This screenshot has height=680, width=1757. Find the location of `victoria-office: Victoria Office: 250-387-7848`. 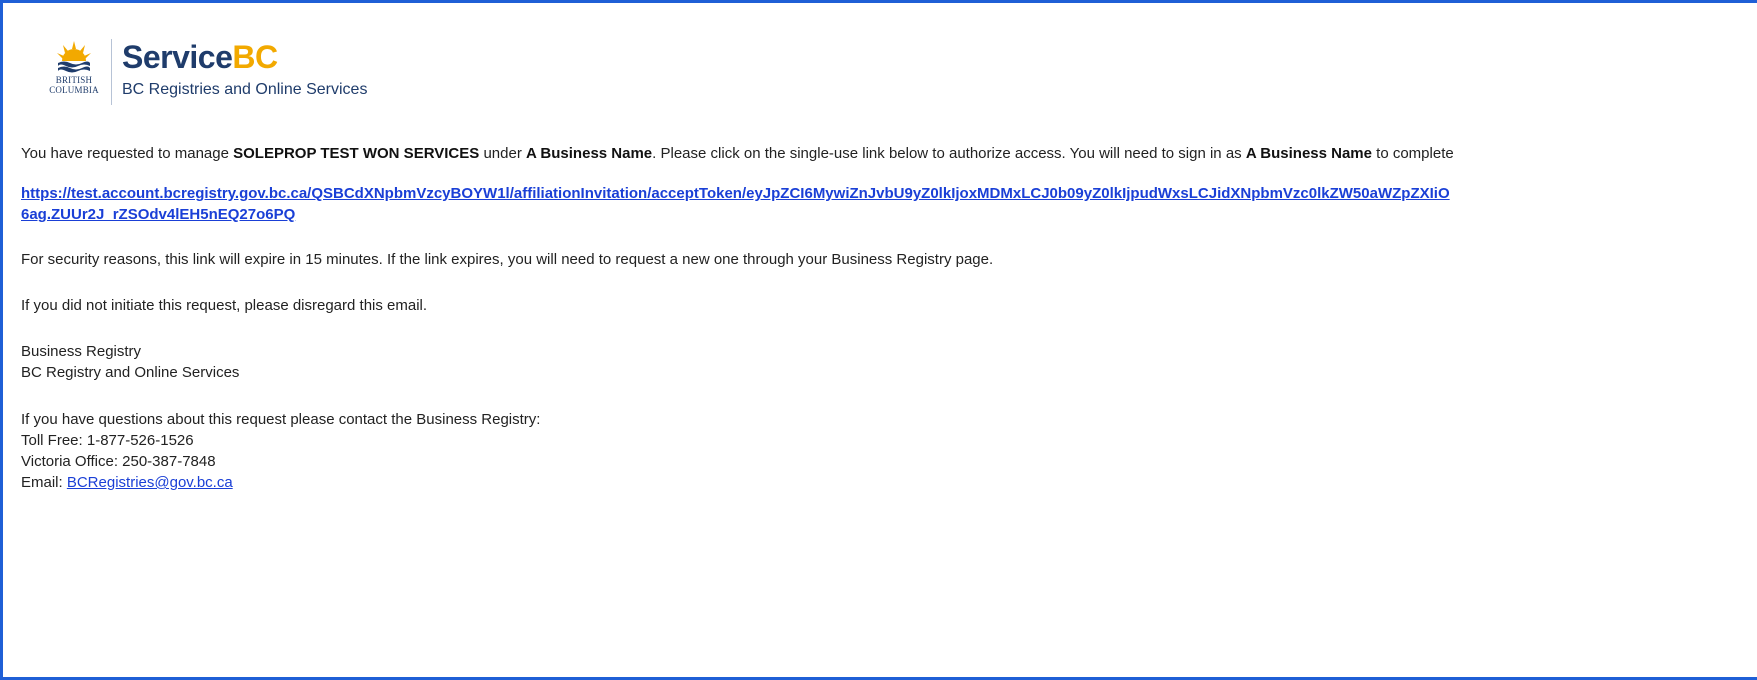

victoria-office: Victoria Office: 250-387-7848 is located at coordinates (118, 461).